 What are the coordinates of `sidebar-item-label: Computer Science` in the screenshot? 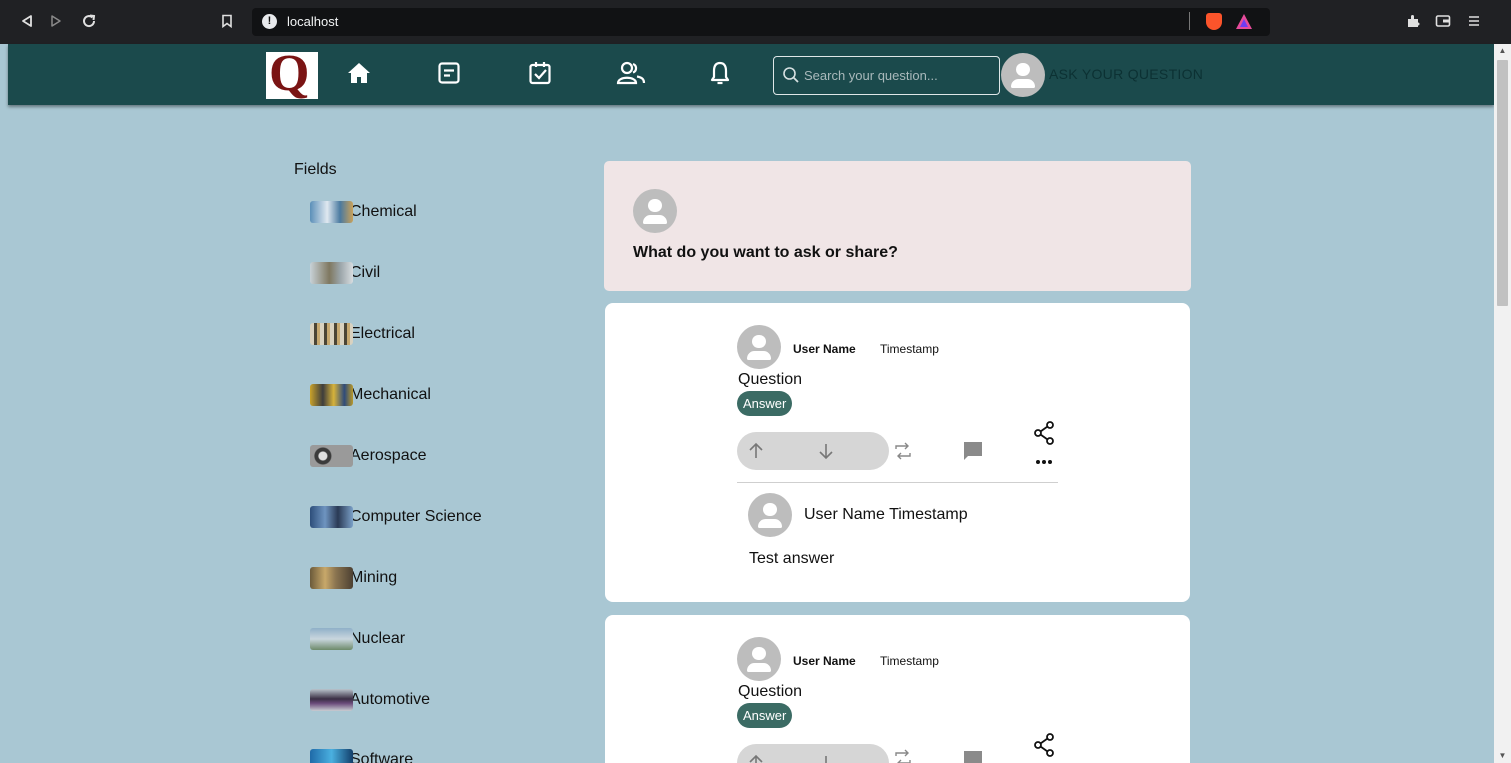 It's located at (416, 516).